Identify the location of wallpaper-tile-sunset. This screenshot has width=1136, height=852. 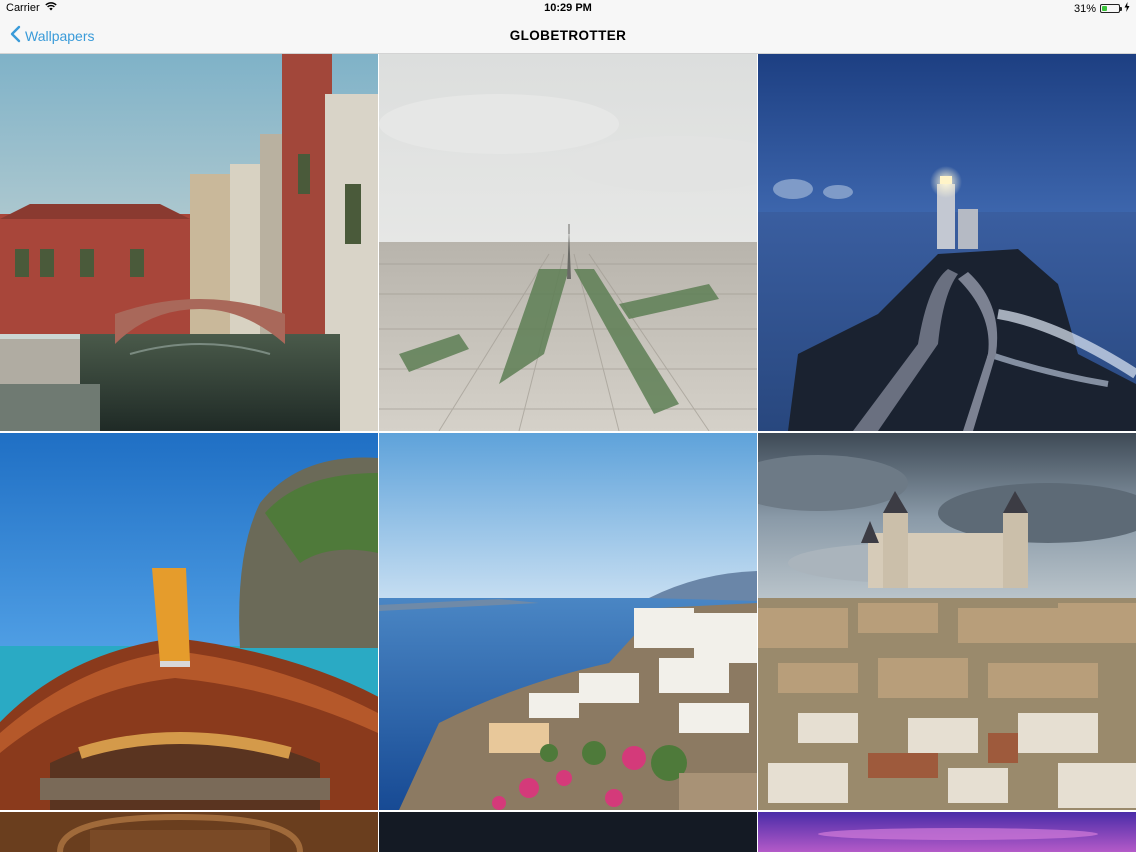
(947, 832).